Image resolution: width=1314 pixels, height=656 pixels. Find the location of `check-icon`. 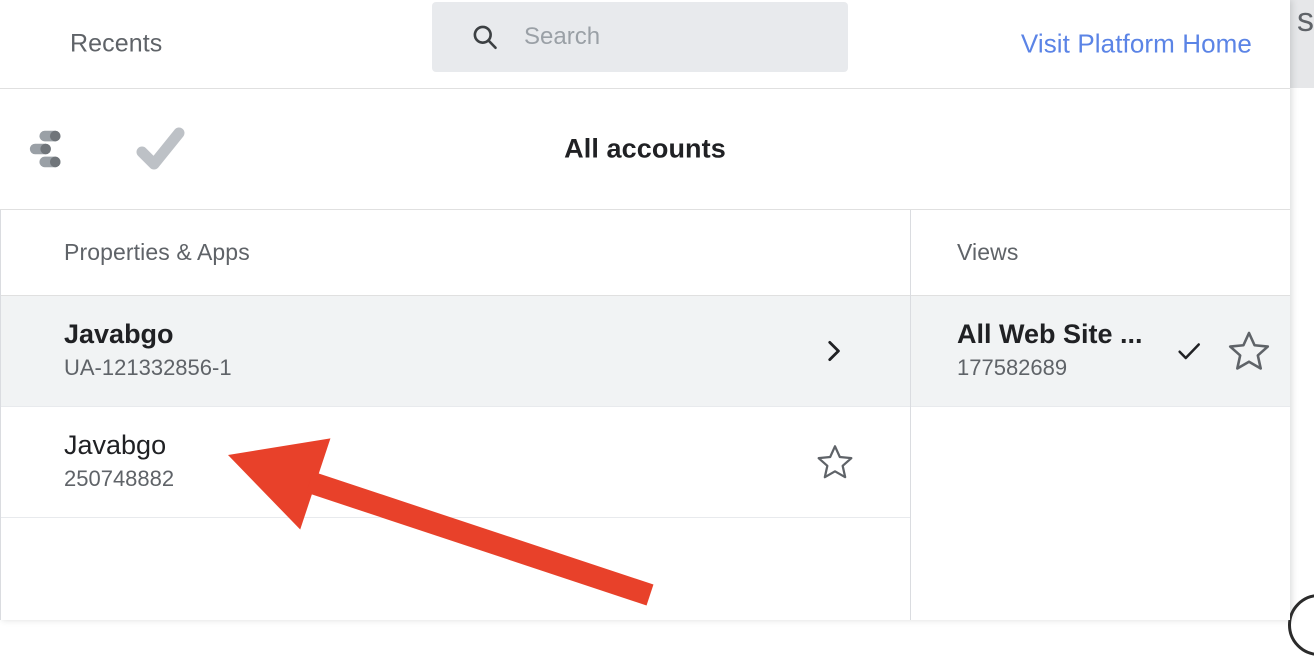

check-icon is located at coordinates (1189, 351).